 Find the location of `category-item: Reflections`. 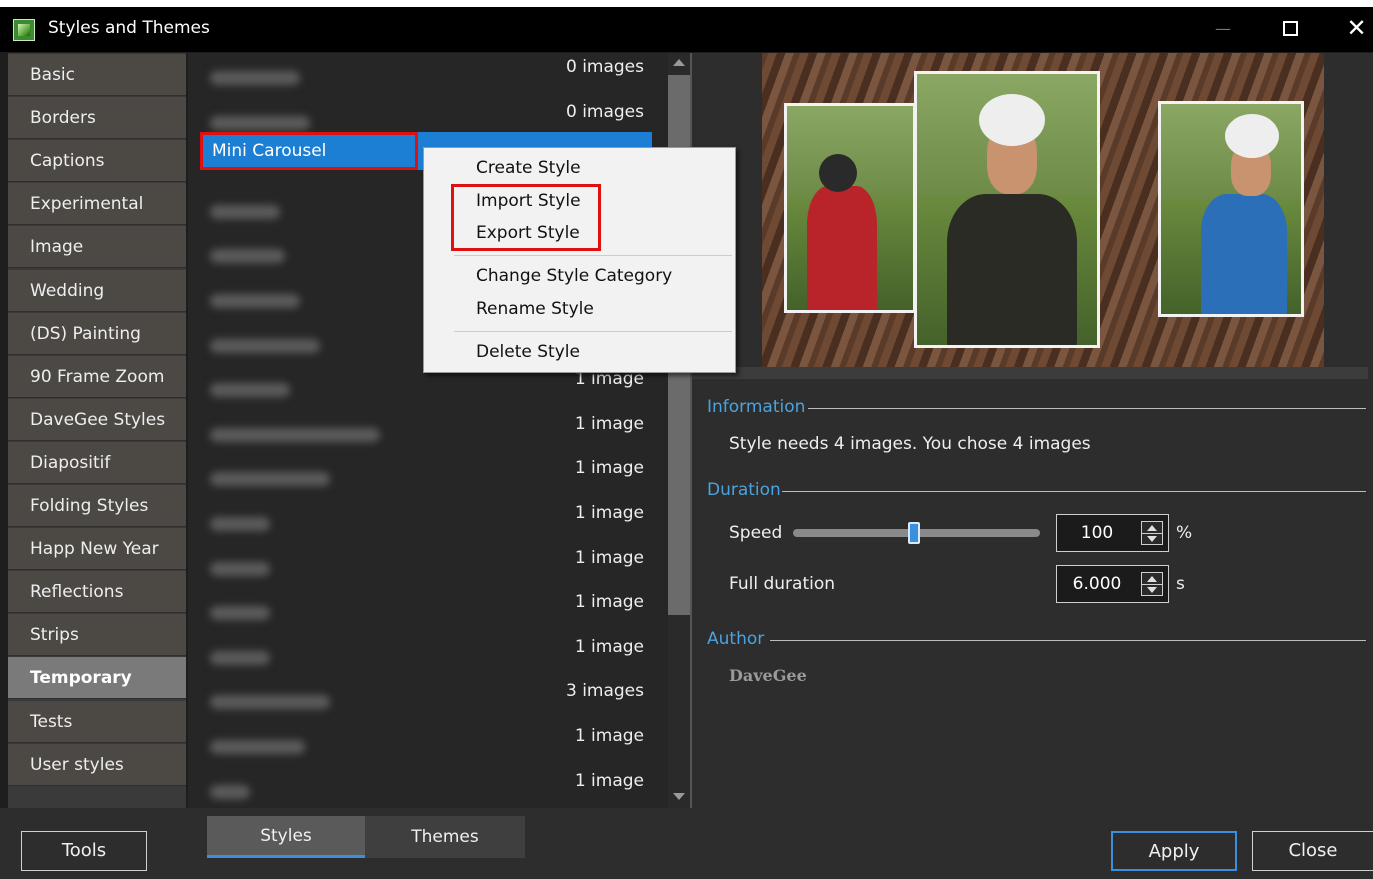

category-item: Reflections is located at coordinates (97, 592).